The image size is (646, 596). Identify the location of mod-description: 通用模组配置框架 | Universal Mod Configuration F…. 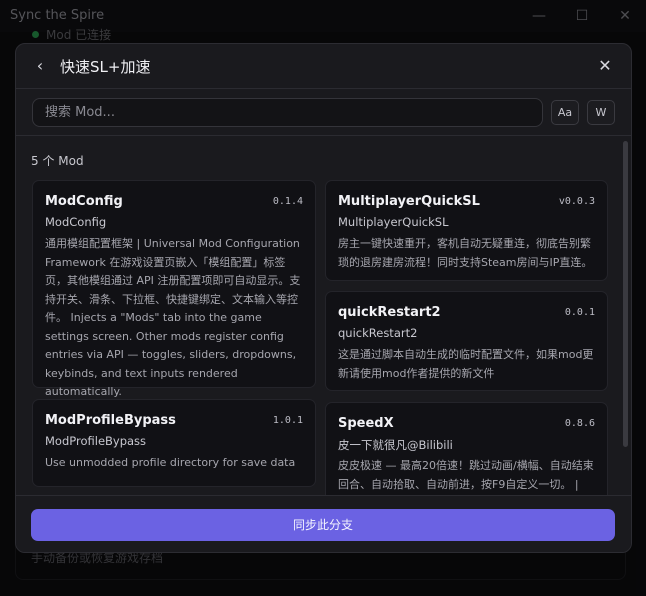
(173, 317).